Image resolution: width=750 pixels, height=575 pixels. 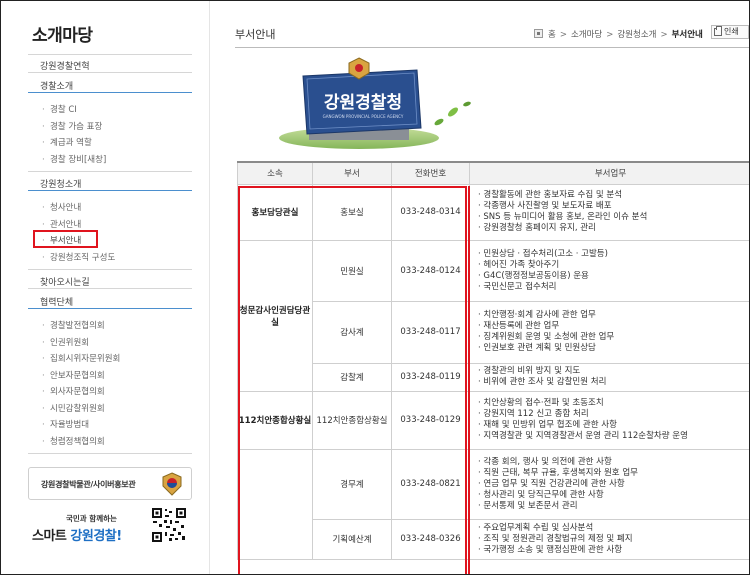 What do you see at coordinates (172, 484) in the screenshot?
I see `police-emblem-icon` at bounding box center [172, 484].